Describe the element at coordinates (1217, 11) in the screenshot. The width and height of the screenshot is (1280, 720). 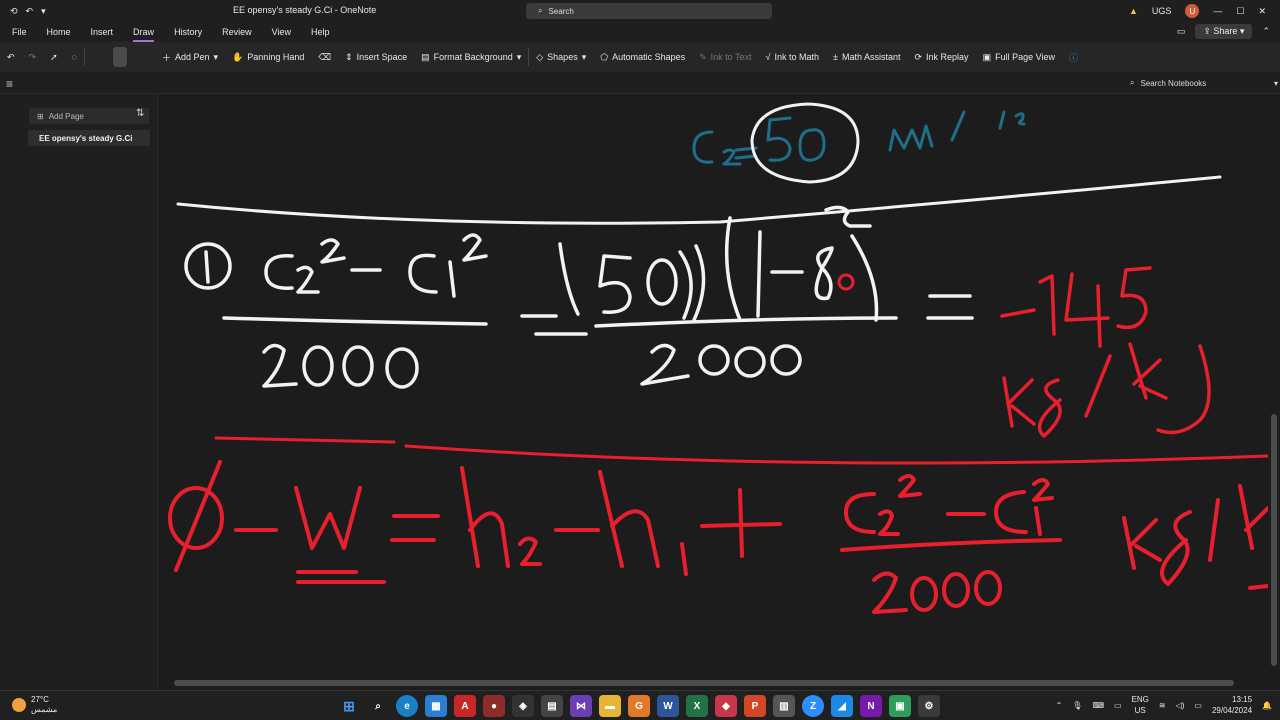
I see `minimize-button: —` at that location.